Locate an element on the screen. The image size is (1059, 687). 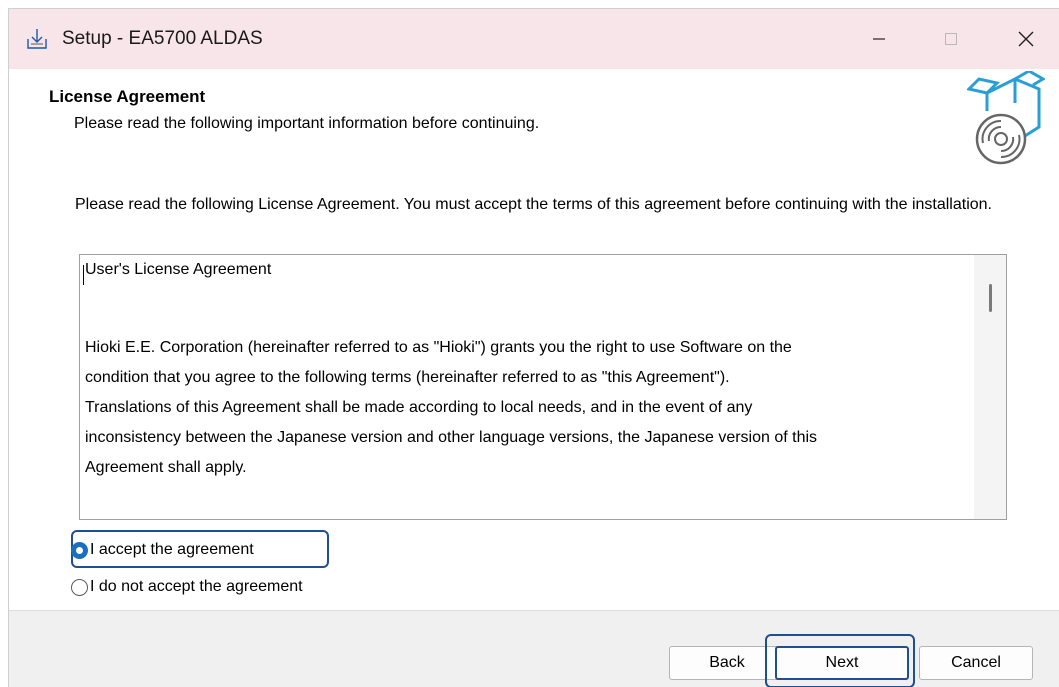
maximize-icon is located at coordinates (951, 39).